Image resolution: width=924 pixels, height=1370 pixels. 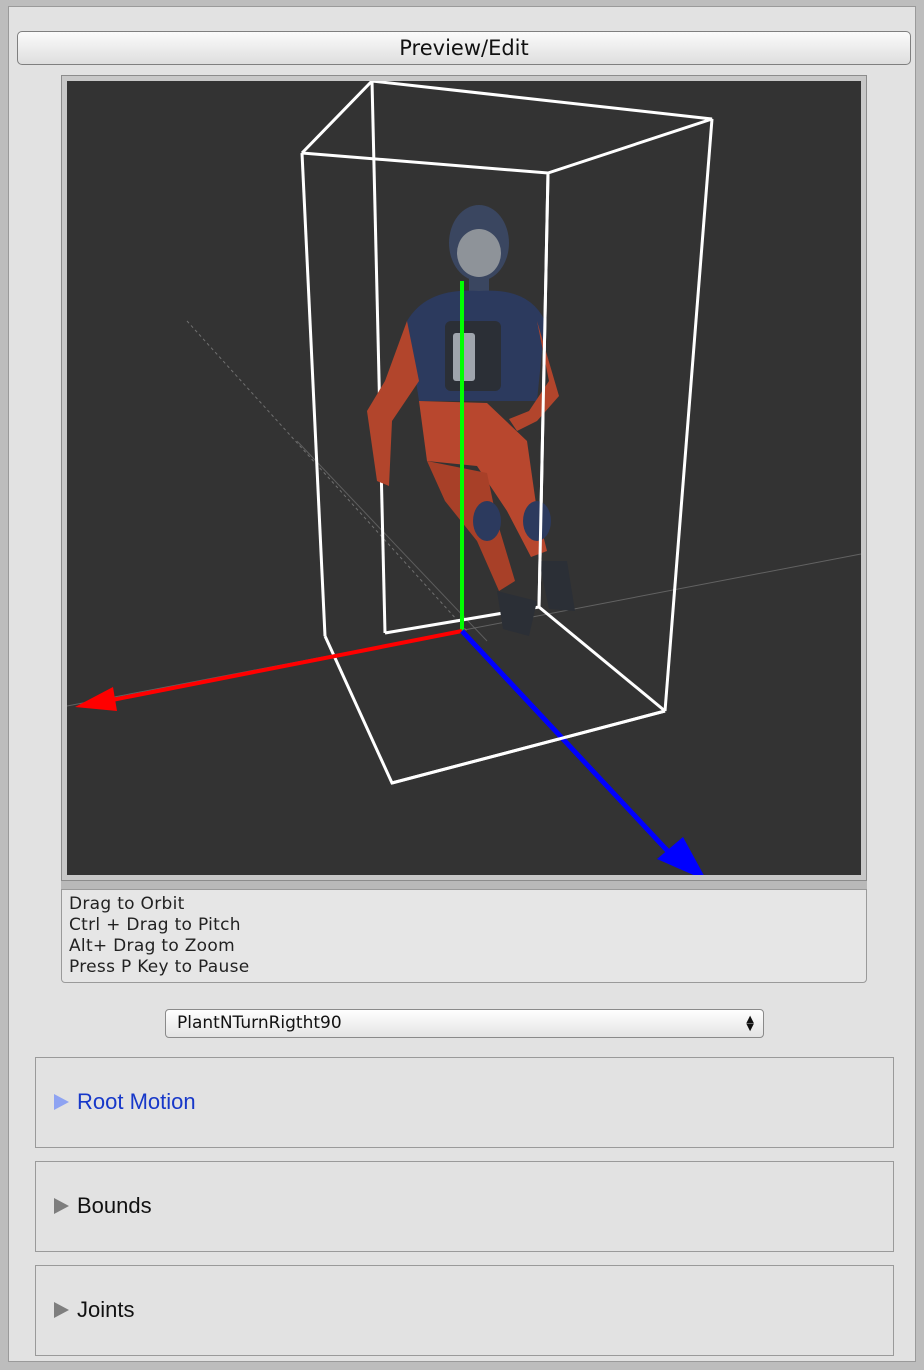 What do you see at coordinates (464, 1023) in the screenshot?
I see `animation-clip-dropdown: PlantNTurnRigtht90 ▲ ▼` at bounding box center [464, 1023].